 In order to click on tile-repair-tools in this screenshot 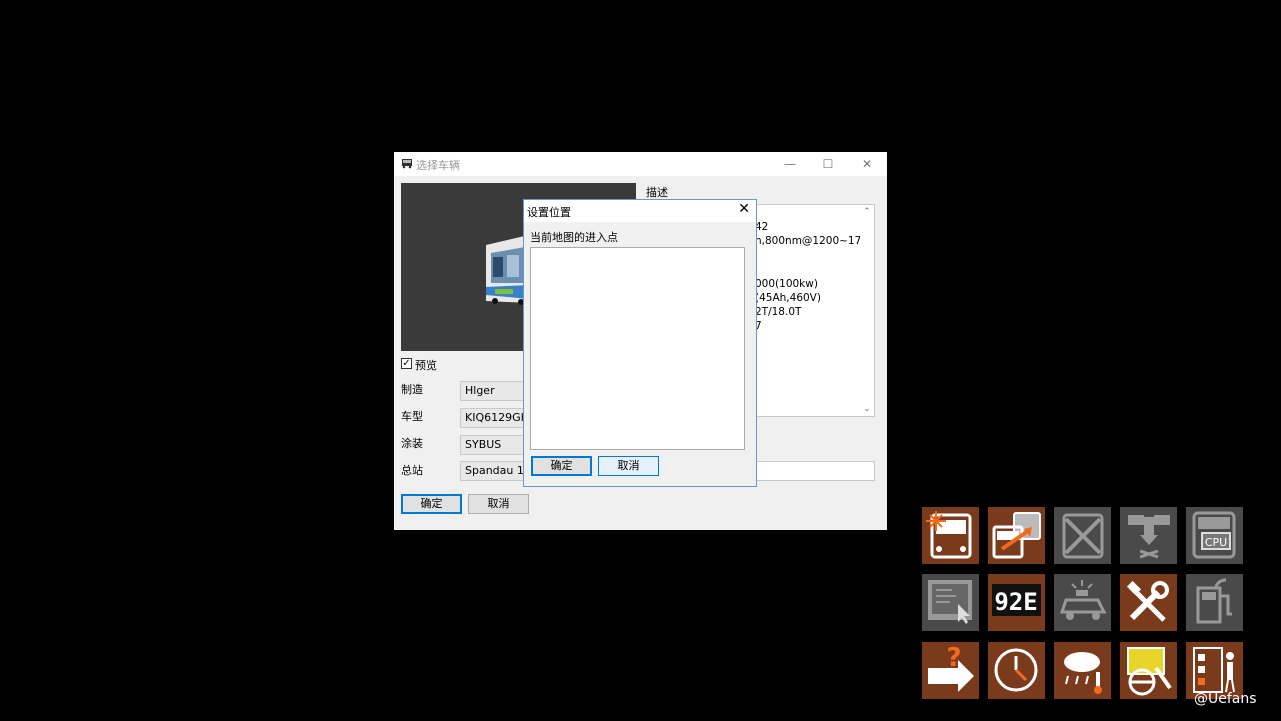, I will do `click(1148, 602)`.